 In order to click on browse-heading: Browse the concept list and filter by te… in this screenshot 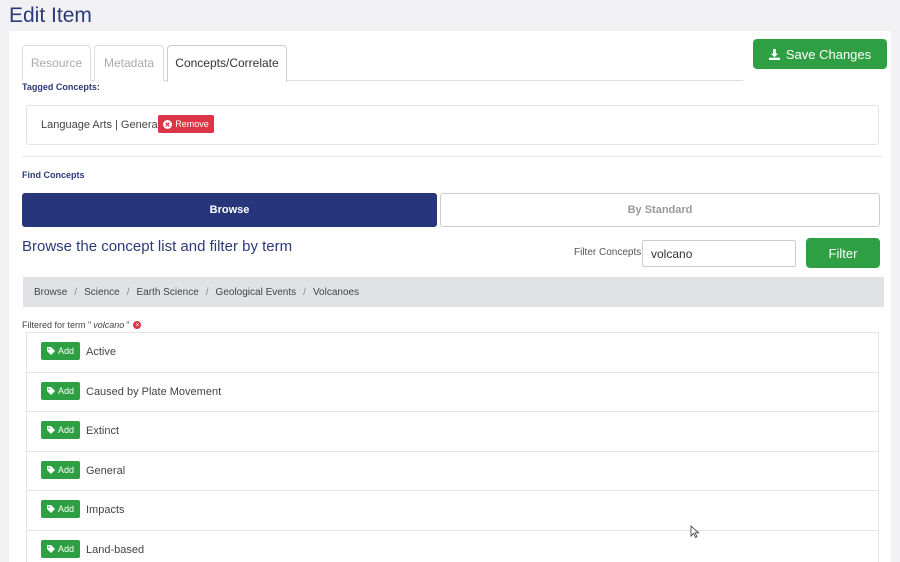, I will do `click(157, 246)`.